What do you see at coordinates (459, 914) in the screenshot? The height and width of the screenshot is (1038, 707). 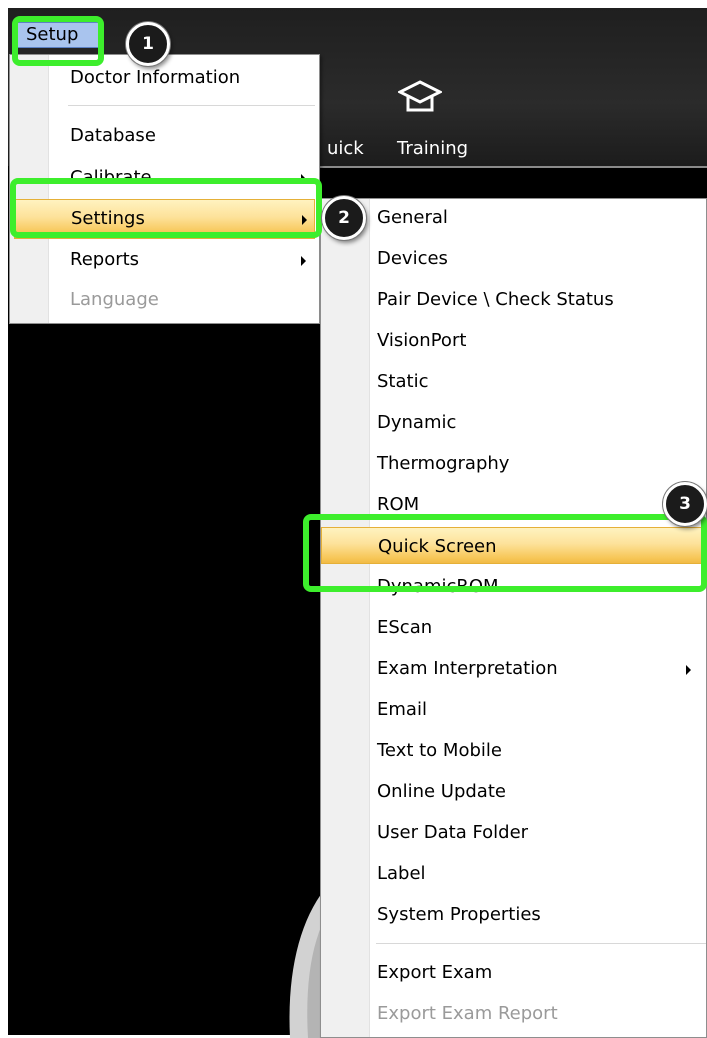 I see `menu-item-label: System Properties` at bounding box center [459, 914].